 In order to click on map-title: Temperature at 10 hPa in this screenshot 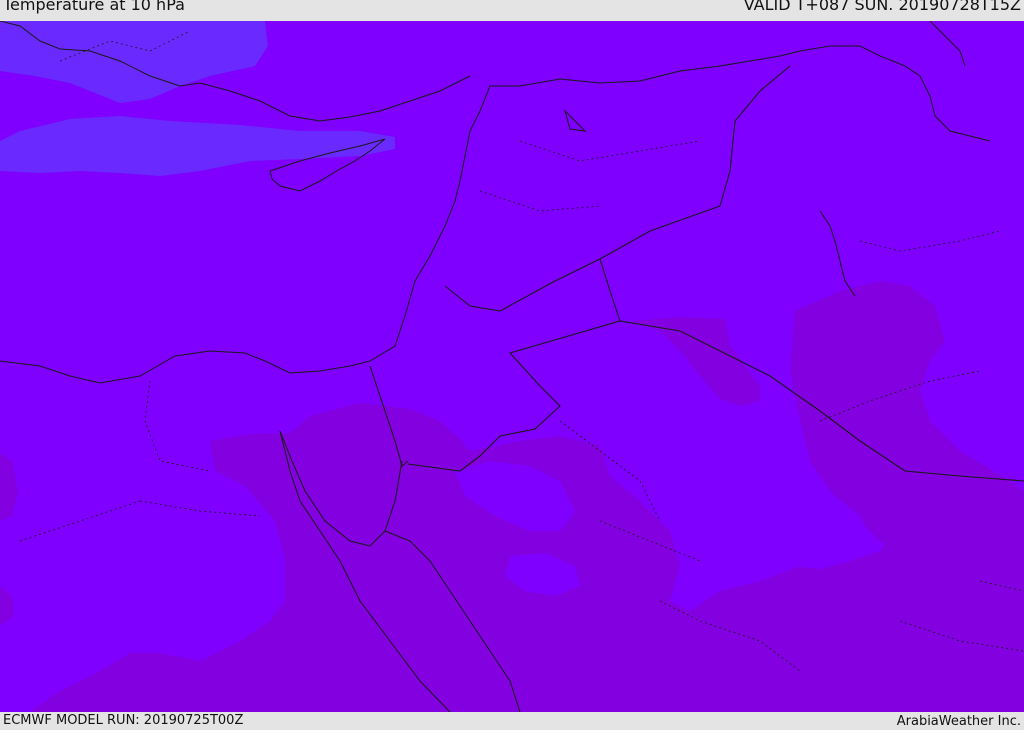, I will do `click(94, 7)`.